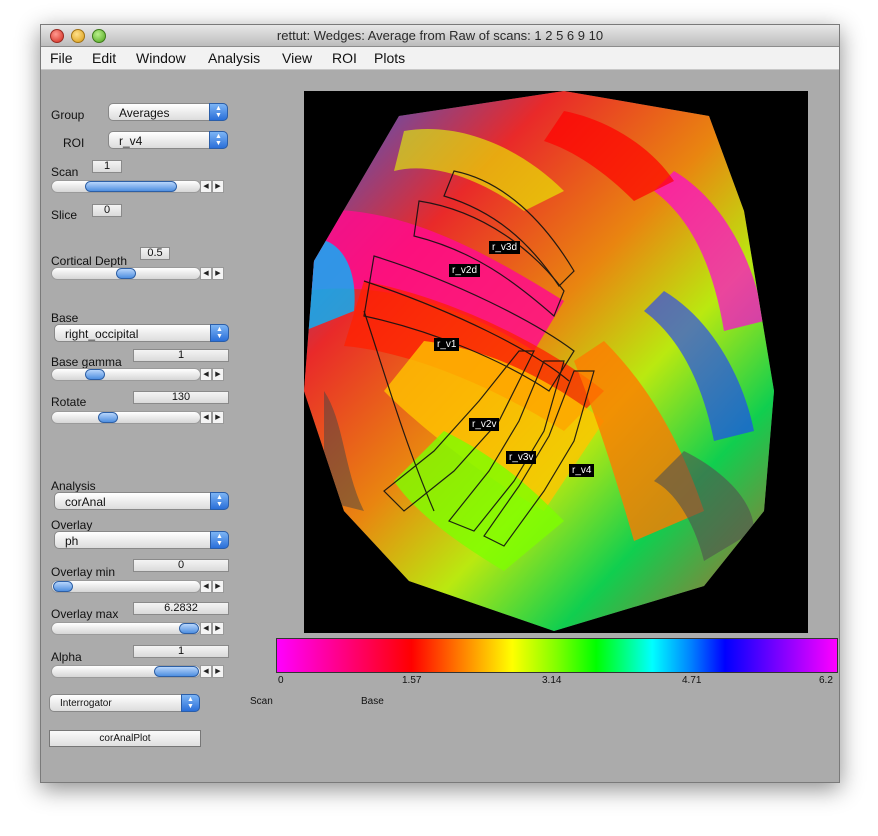  What do you see at coordinates (344, 58) in the screenshot?
I see `menu-roi: ROI` at bounding box center [344, 58].